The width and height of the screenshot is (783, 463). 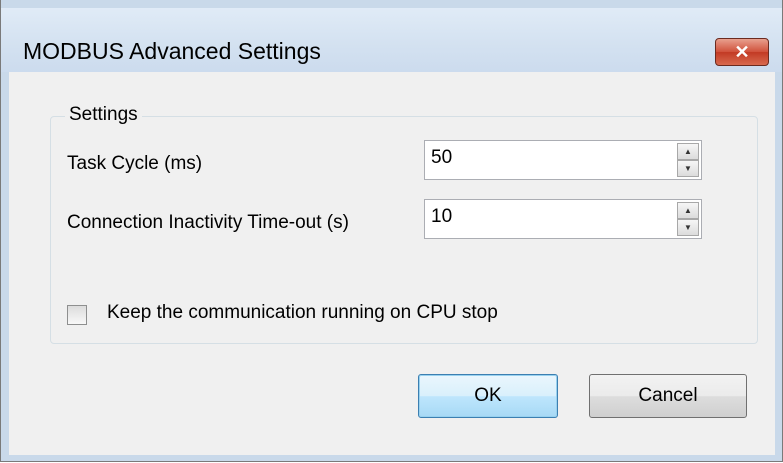 I want to click on connection-timeout-spinner: 10 ▲ ▼, so click(x=563, y=219).